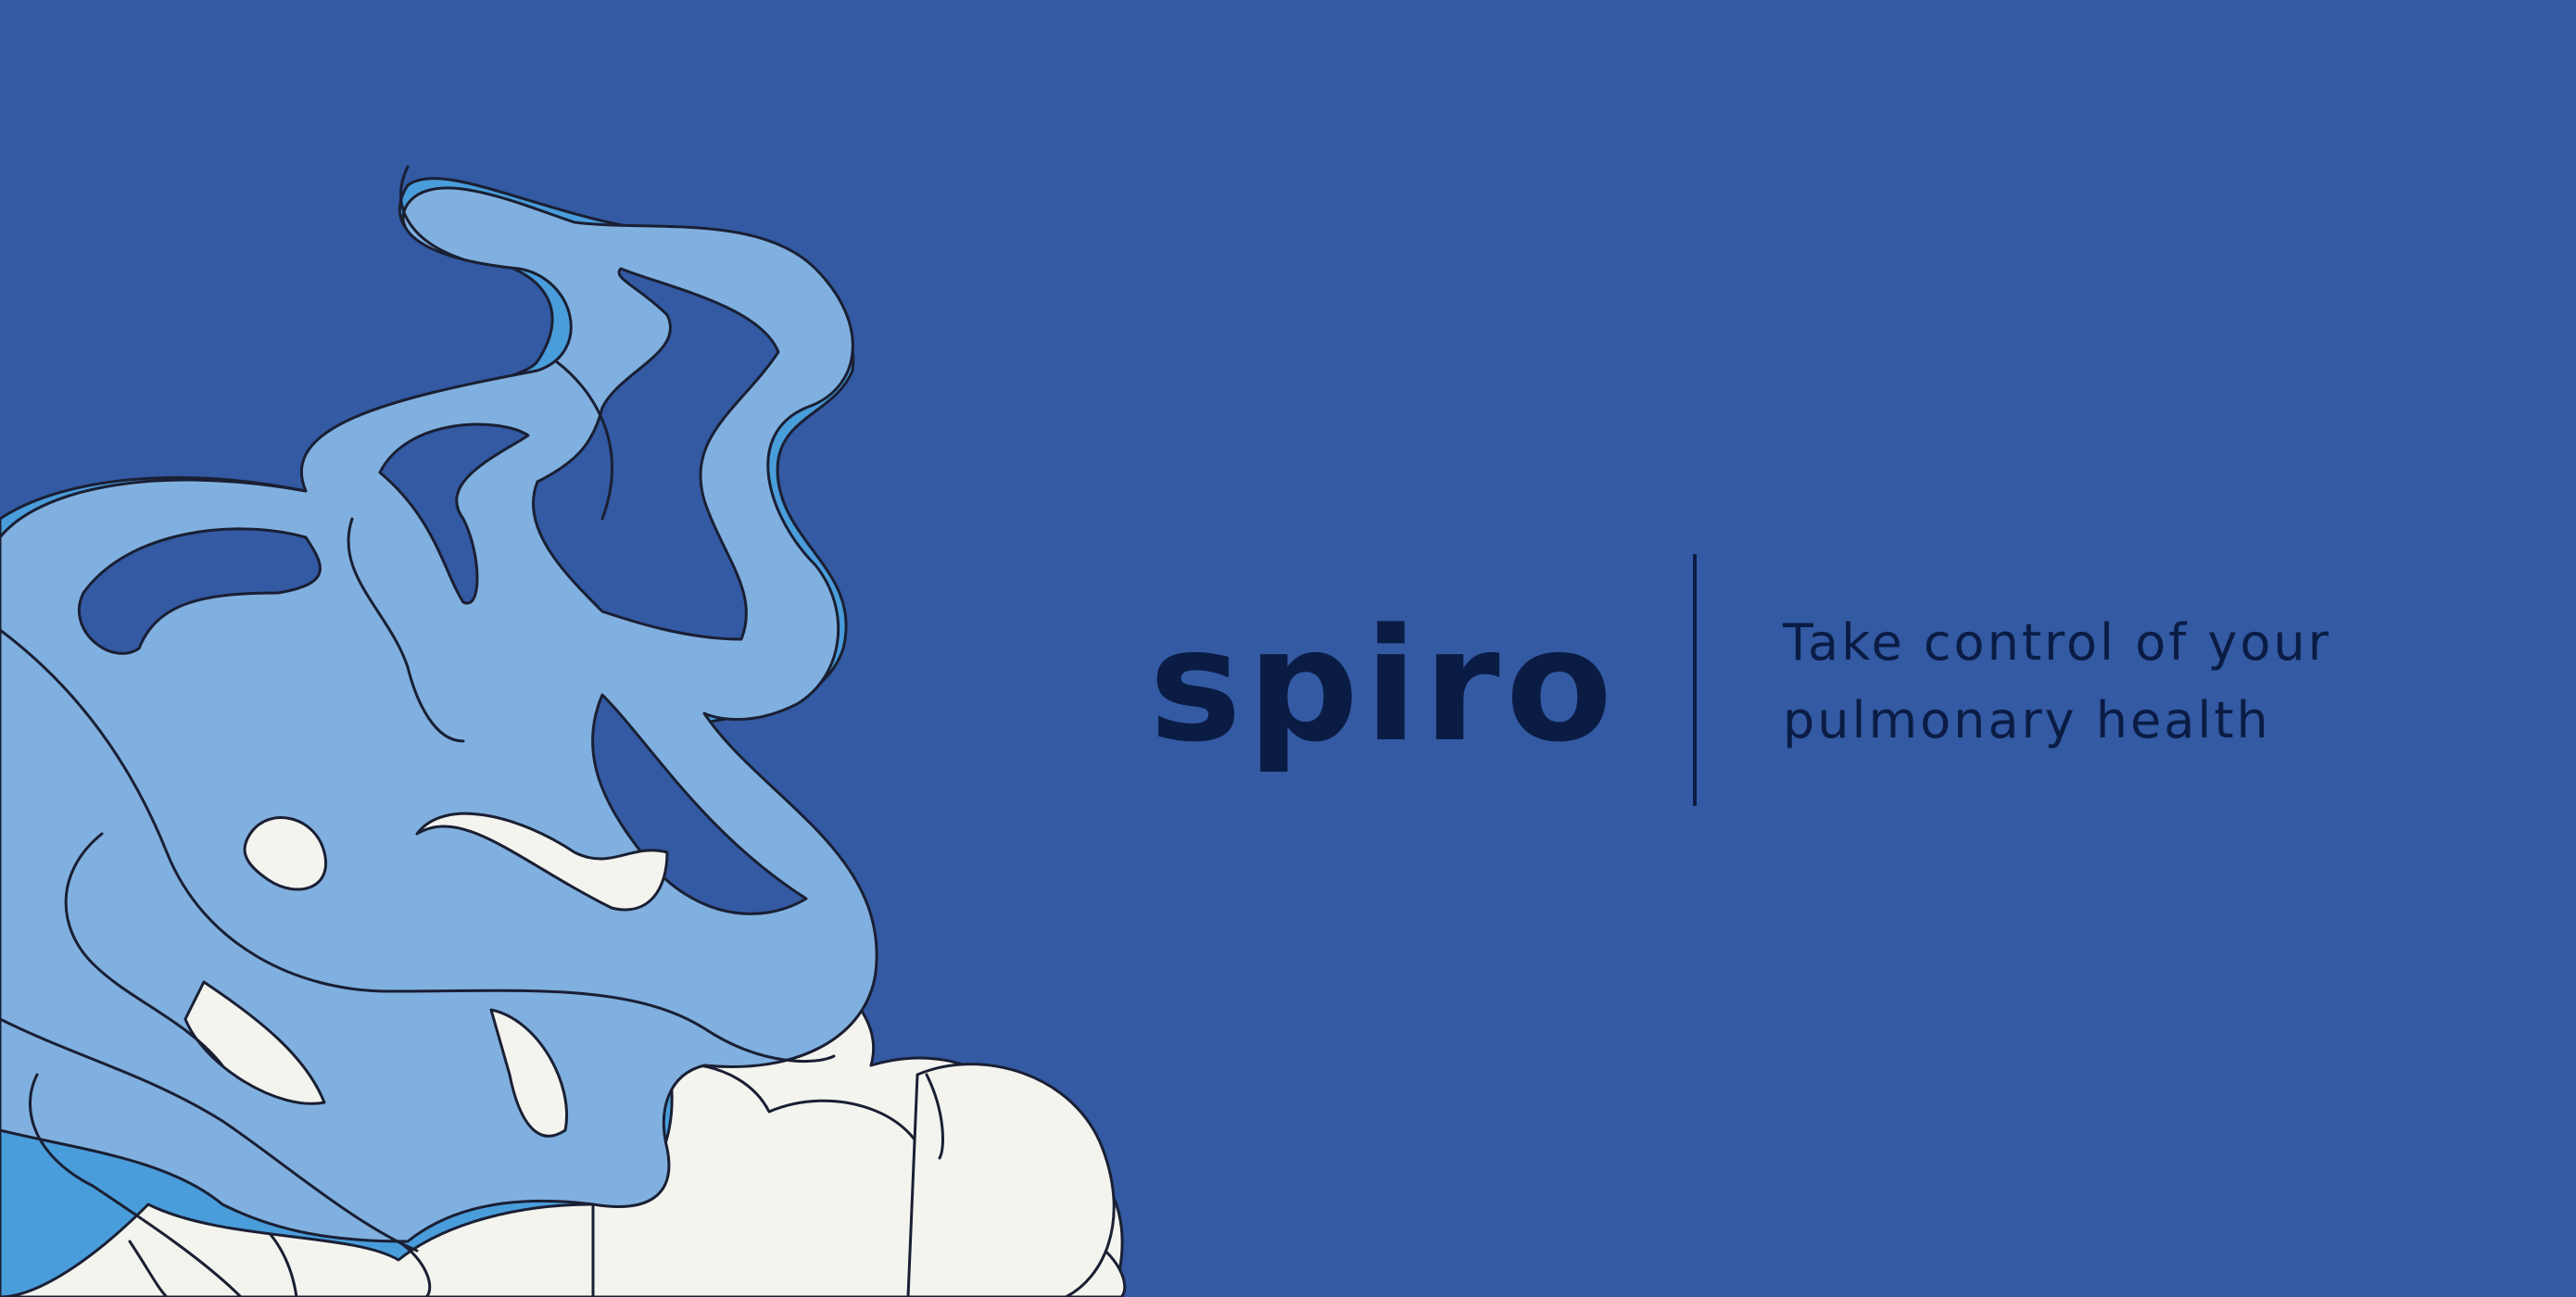 Image resolution: width=2576 pixels, height=1297 pixels. I want to click on tagline-line-1: Take control of your, so click(2057, 642).